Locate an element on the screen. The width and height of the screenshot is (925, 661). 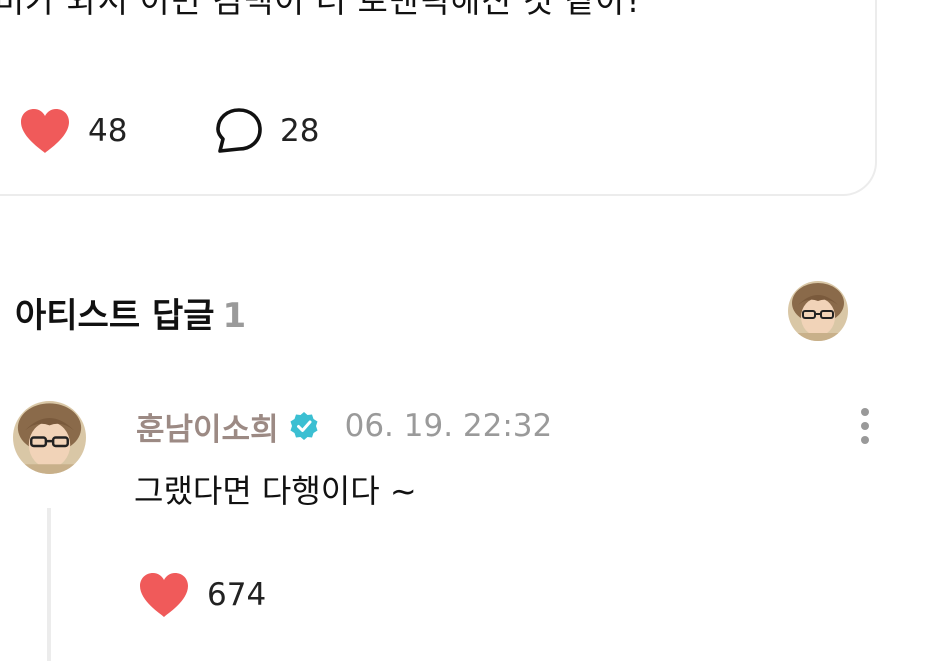
reply-author-avatar-image is located at coordinates (49, 437).